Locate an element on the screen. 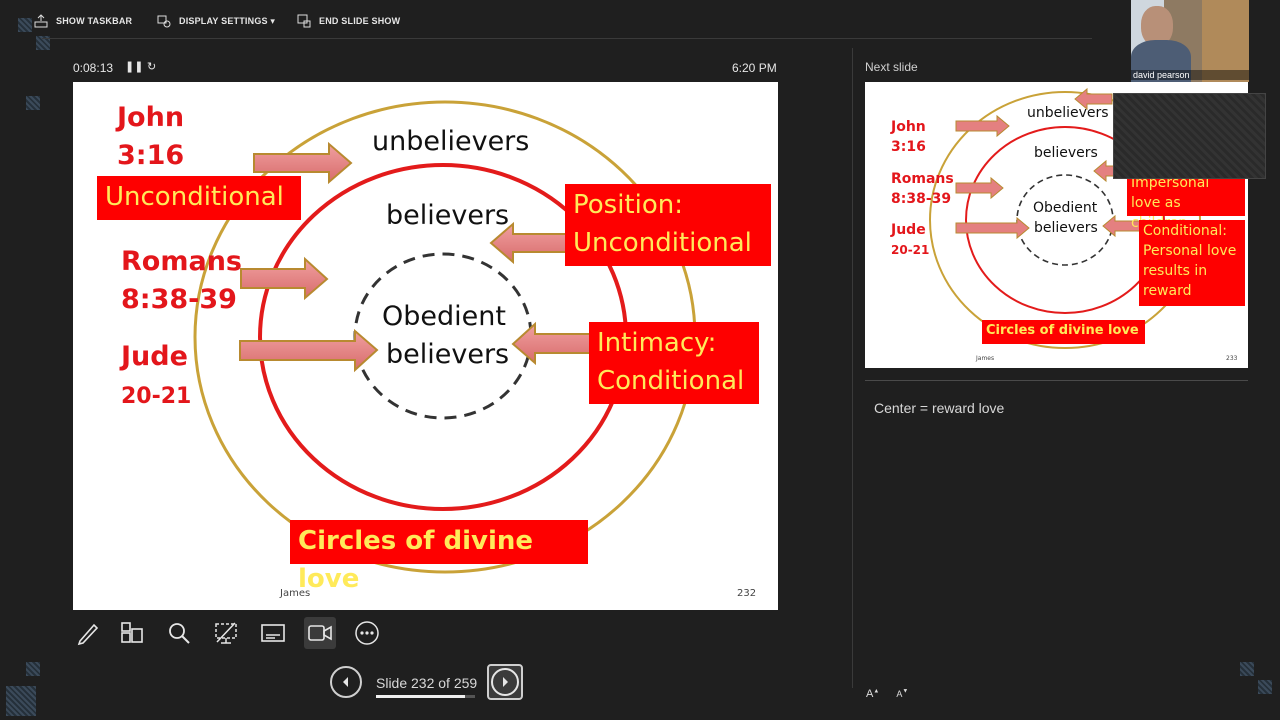 This screenshot has width=1280, height=720. next-label-john-ref: 3:16 is located at coordinates (908, 147).